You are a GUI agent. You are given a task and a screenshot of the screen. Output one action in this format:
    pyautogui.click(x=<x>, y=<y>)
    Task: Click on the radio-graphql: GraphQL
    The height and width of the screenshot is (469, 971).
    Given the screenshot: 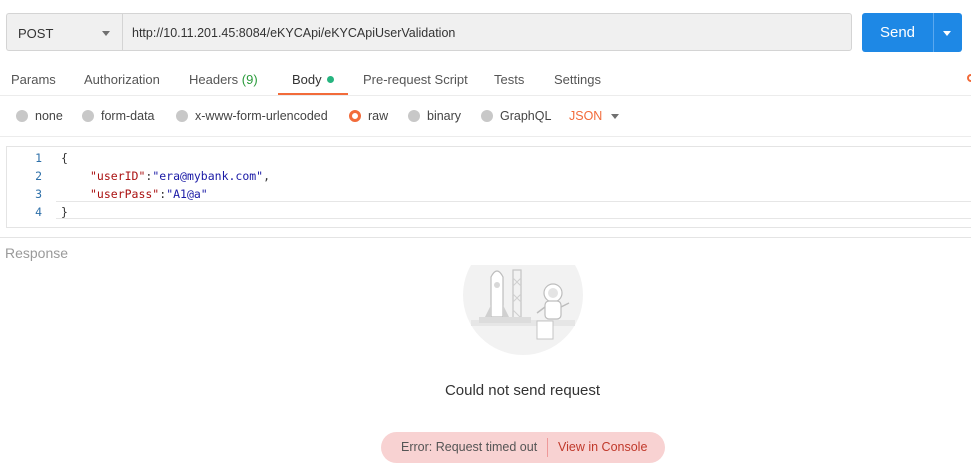 What is the action you would take?
    pyautogui.click(x=516, y=116)
    